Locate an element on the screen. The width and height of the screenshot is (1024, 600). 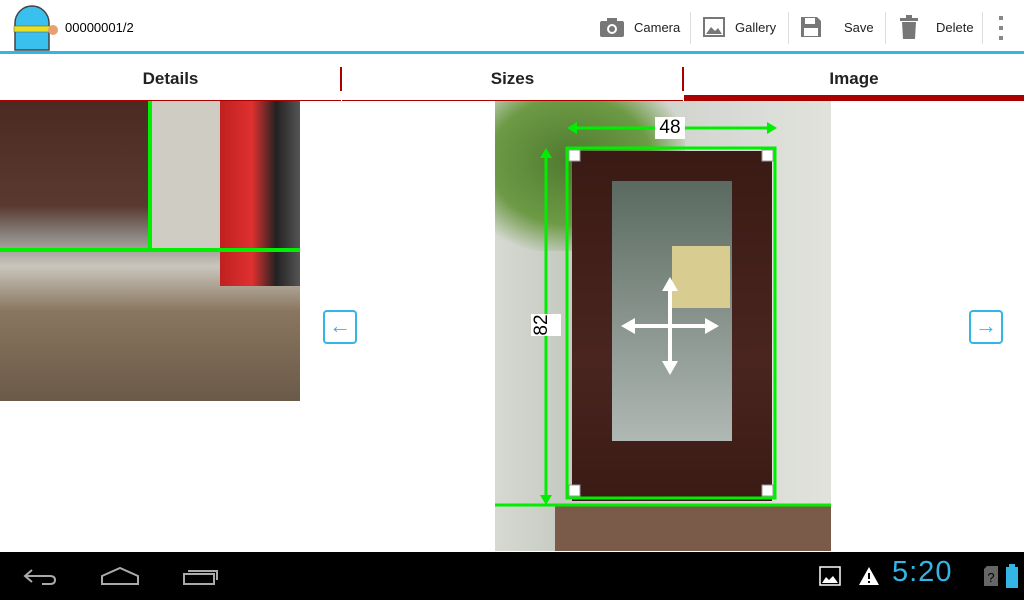
trash-icon is located at coordinates (909, 27).